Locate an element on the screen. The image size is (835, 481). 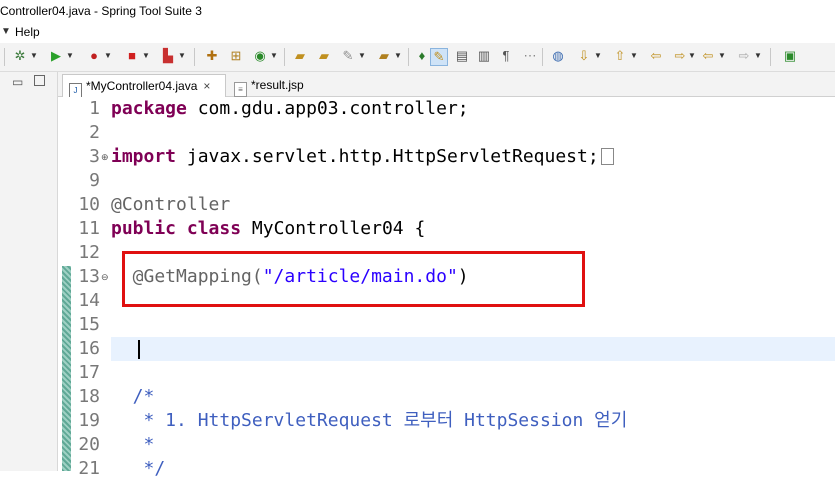
collapse-fold-icon: ⊖ is located at coordinates (105, 277).